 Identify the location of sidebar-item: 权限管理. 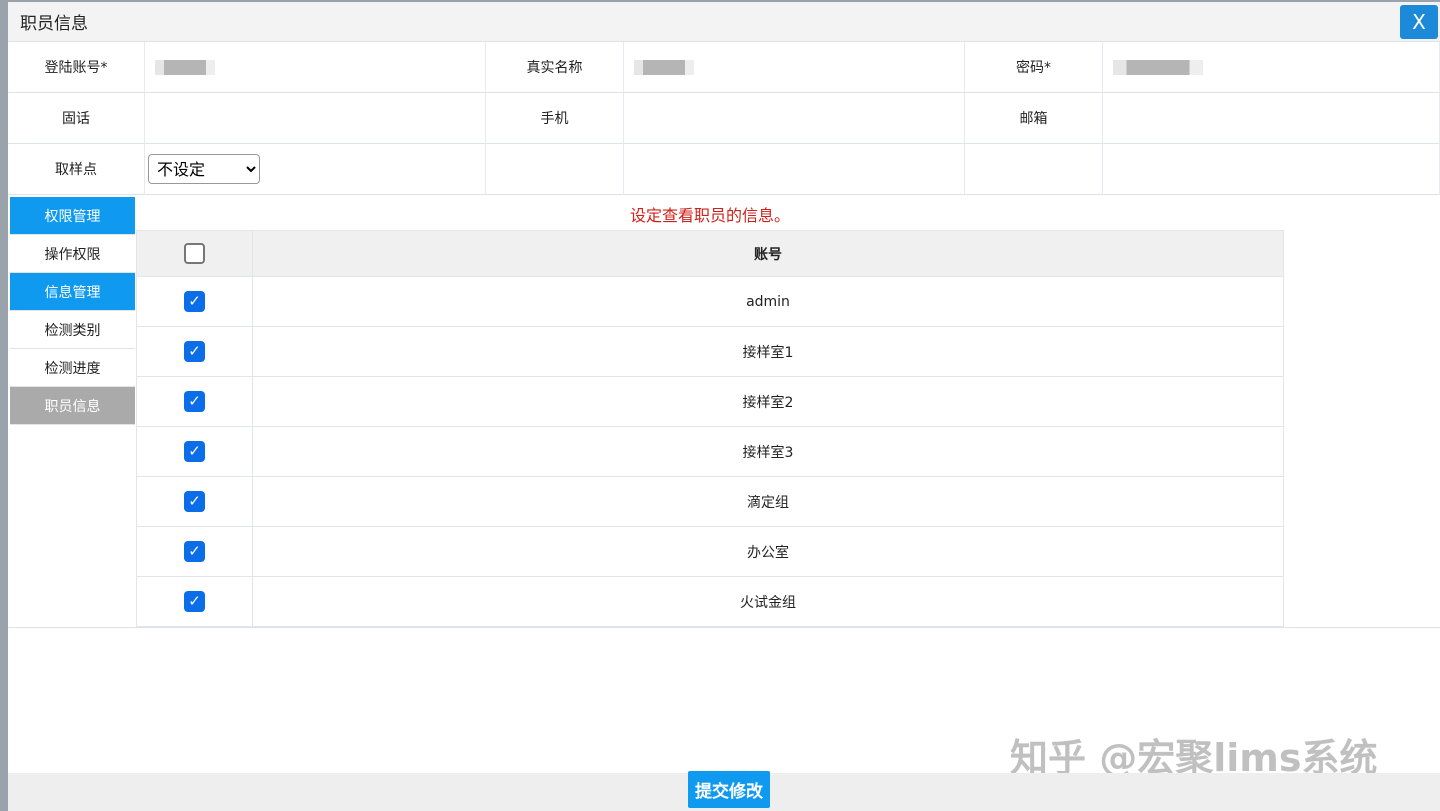
(72, 216).